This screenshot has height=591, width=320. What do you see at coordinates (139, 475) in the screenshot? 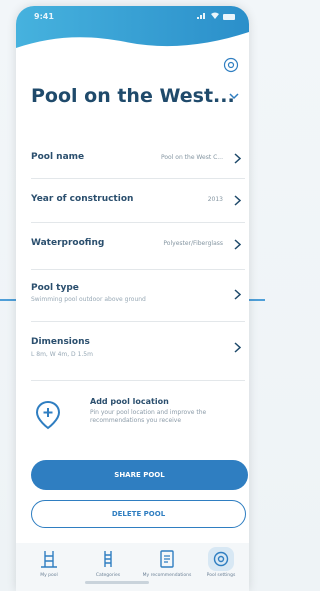
I see `share-pool-button: SHARE POOL` at bounding box center [139, 475].